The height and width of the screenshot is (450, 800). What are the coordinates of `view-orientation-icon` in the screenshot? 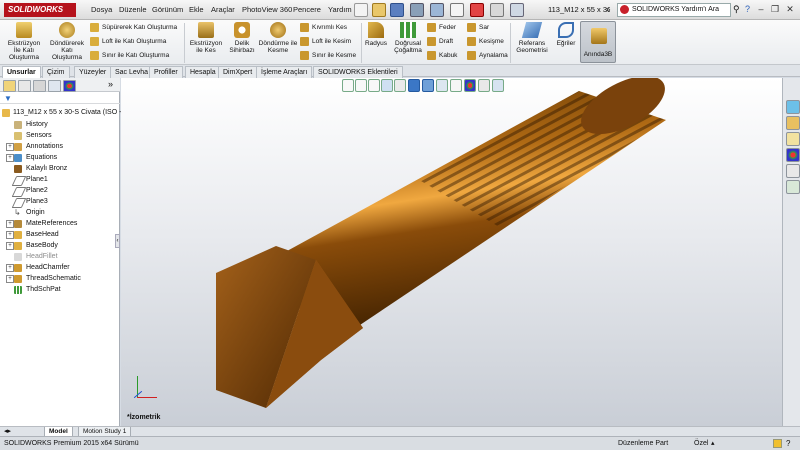 It's located at (414, 85).